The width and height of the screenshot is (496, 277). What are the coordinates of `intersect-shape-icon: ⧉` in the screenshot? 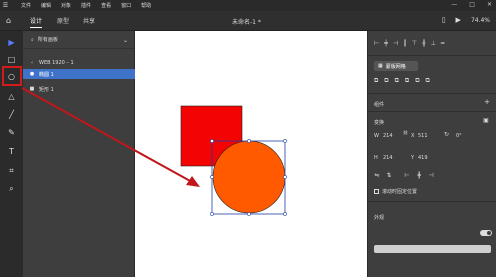 It's located at (397, 81).